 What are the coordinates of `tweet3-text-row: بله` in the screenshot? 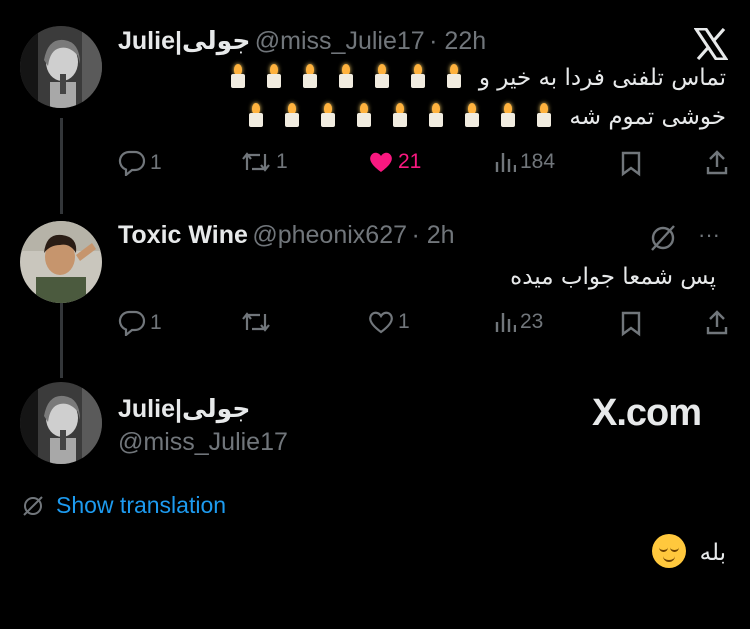 It's located at (576, 551).